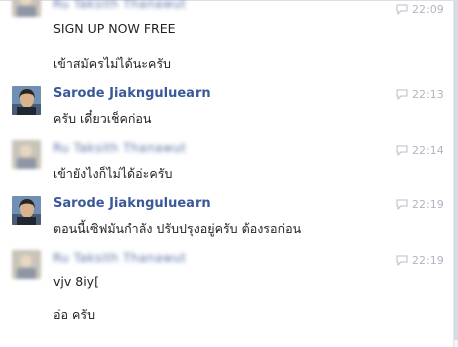 The image size is (458, 347). What do you see at coordinates (102, 118) in the screenshot?
I see `message-text: ครับ เดี๋ยวเช็คก่อน` at bounding box center [102, 118].